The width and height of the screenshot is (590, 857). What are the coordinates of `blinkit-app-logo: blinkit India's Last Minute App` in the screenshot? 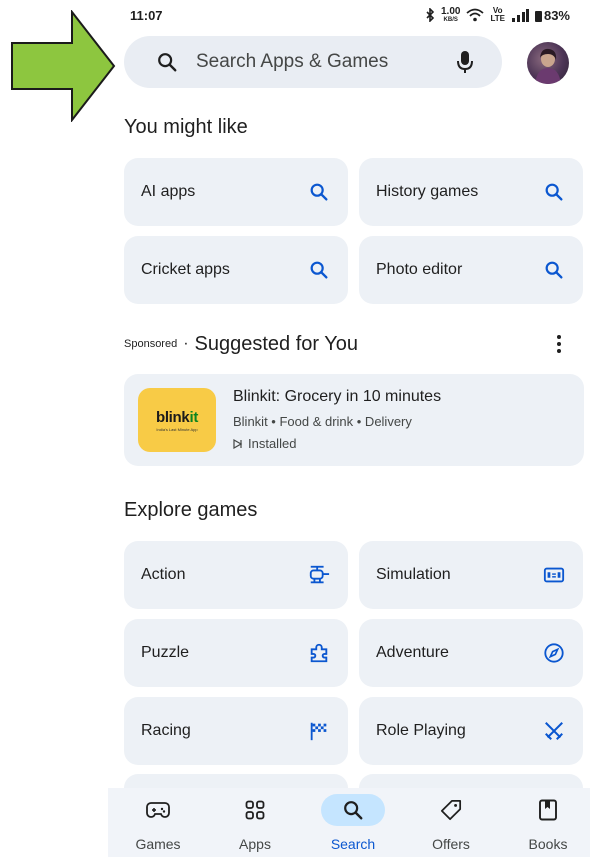 It's located at (177, 420).